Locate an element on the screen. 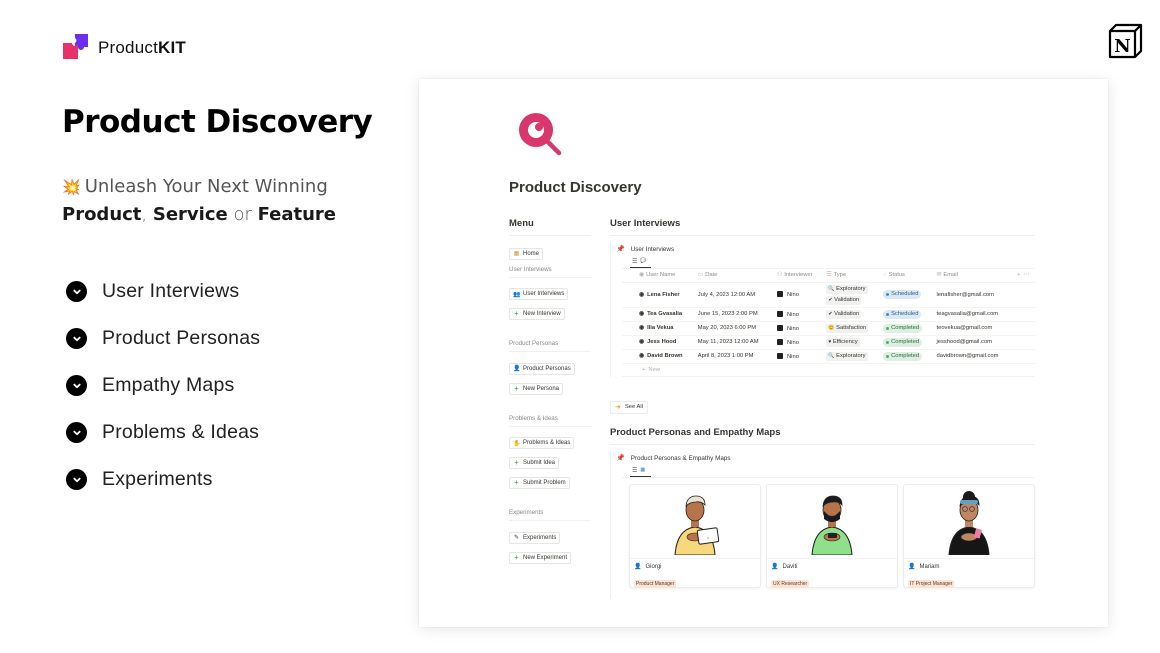 The width and height of the screenshot is (1160, 653). new-experiment-button: + New Experiment is located at coordinates (540, 557).